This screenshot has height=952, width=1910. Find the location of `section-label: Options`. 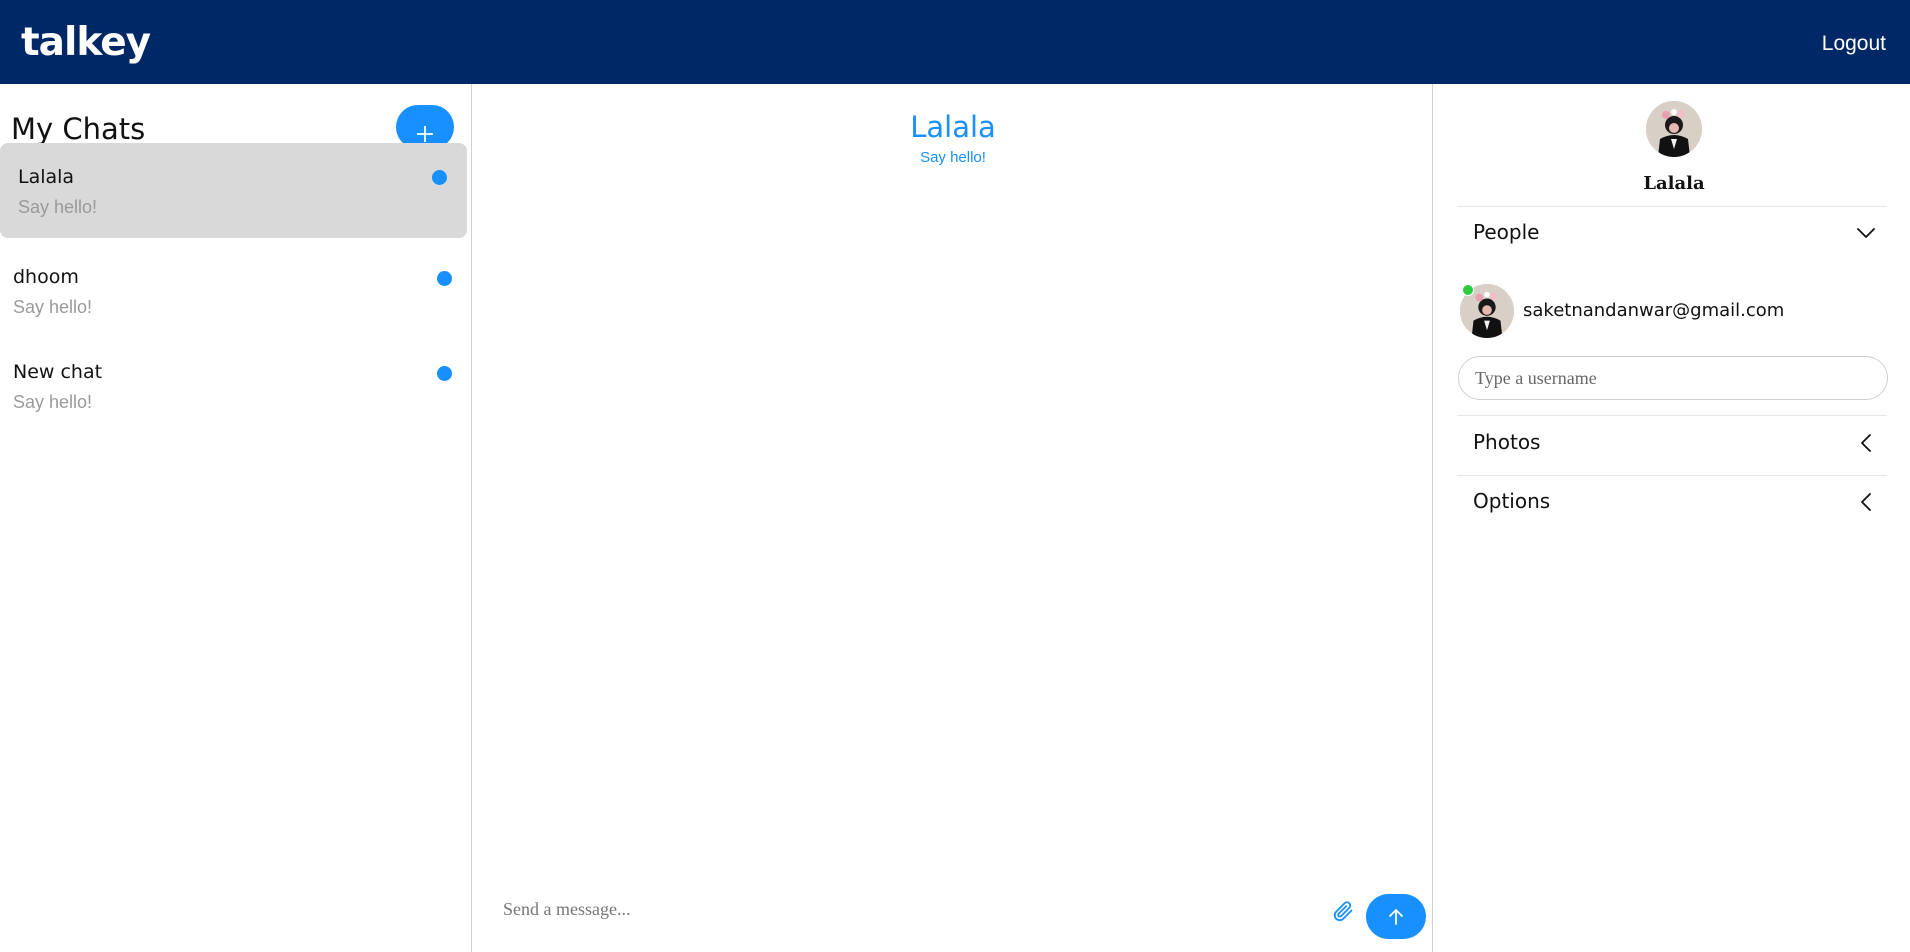

section-label: Options is located at coordinates (1512, 501).